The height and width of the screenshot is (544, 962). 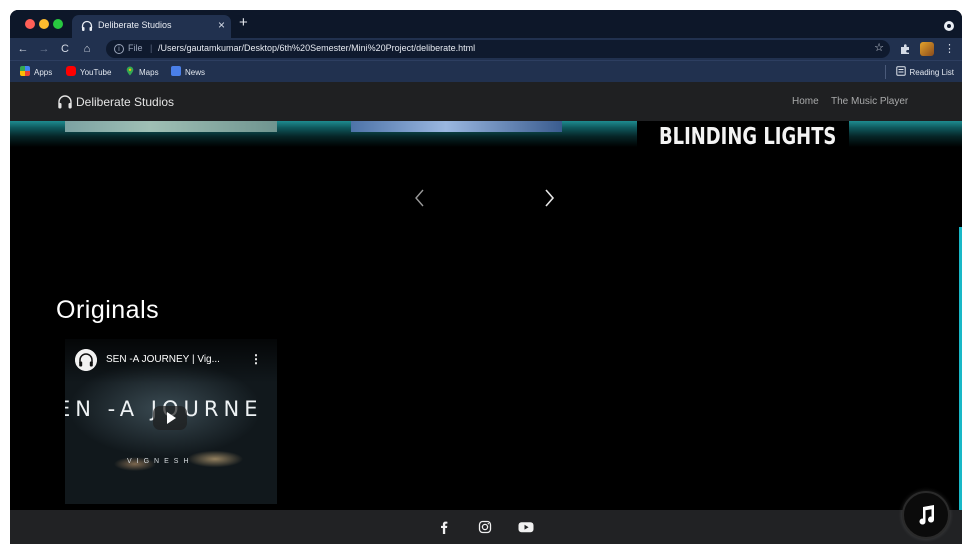 I want to click on brand-link: Deliberate Studios, so click(x=115, y=102).